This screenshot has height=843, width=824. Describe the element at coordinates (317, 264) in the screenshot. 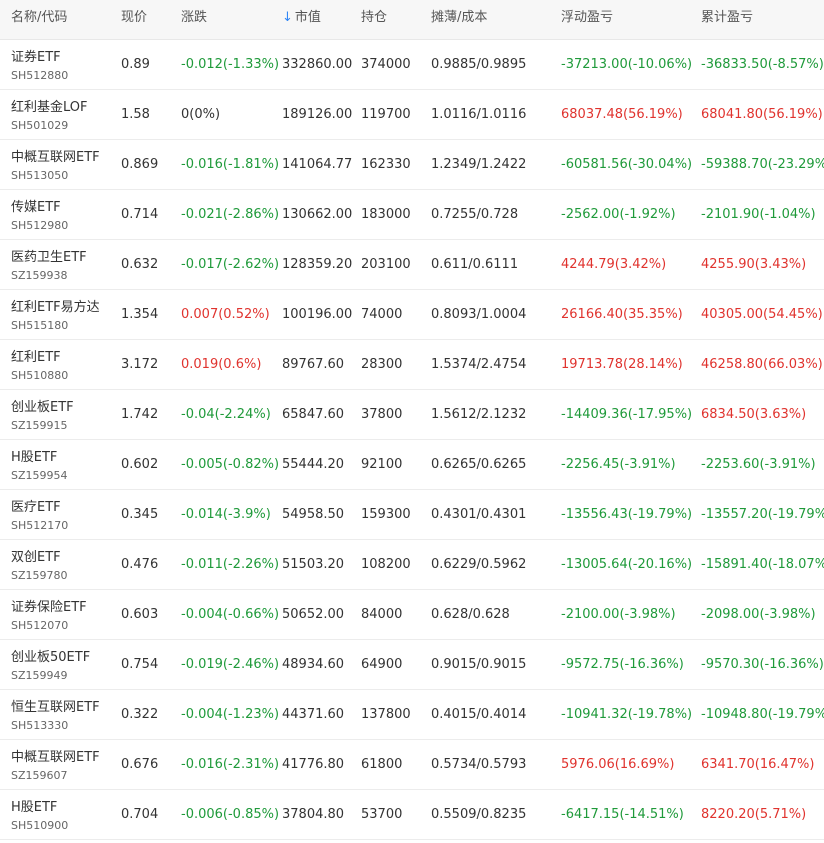

I see `market-value-cell: 128359.20` at that location.